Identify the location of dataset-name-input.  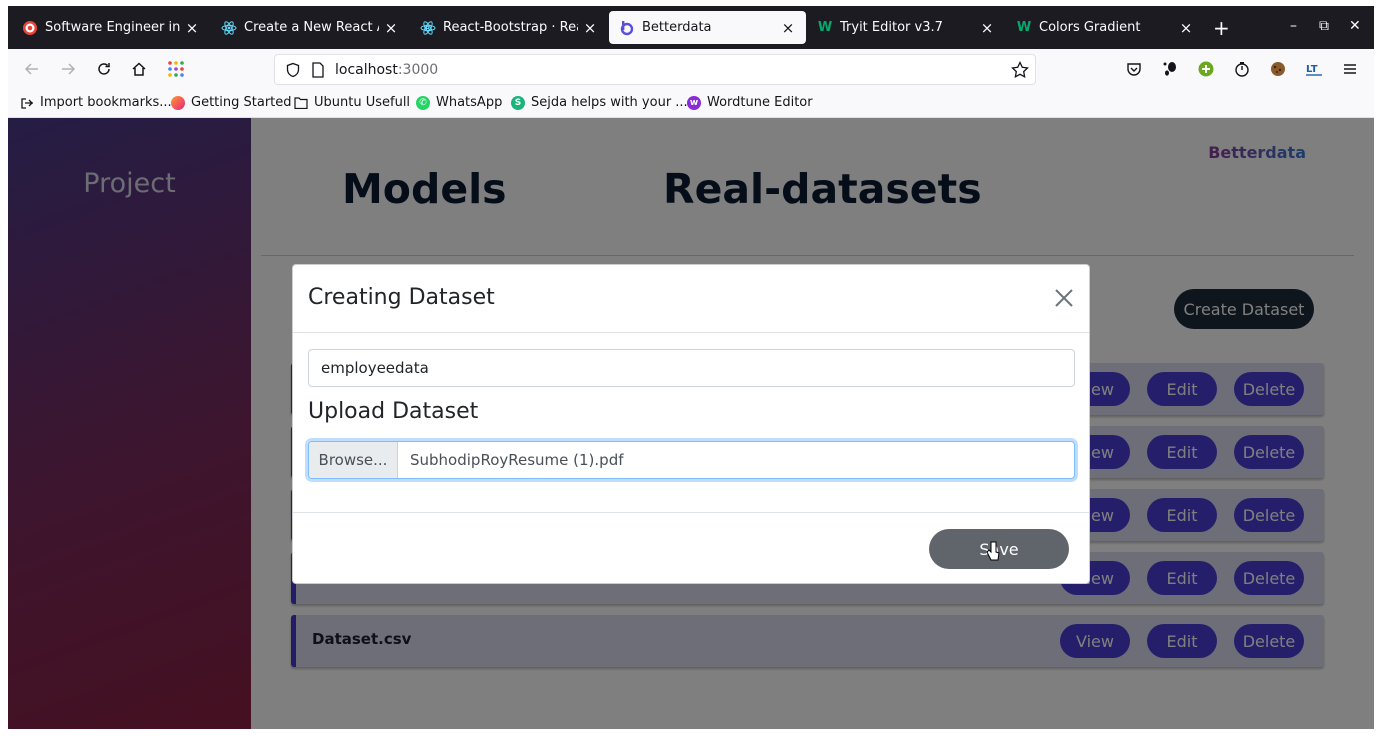
(691, 368).